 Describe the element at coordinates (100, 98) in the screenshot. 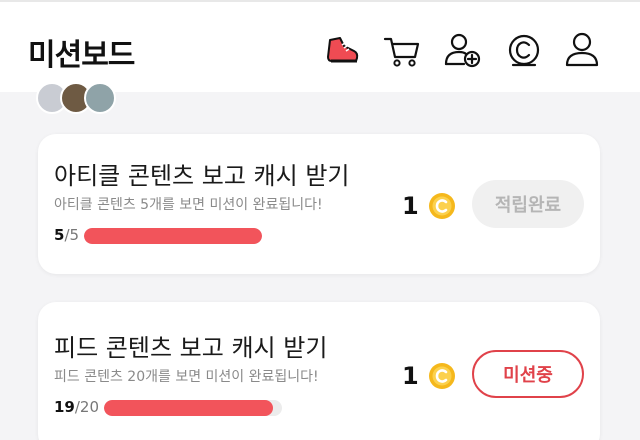

I see `avatar` at that location.